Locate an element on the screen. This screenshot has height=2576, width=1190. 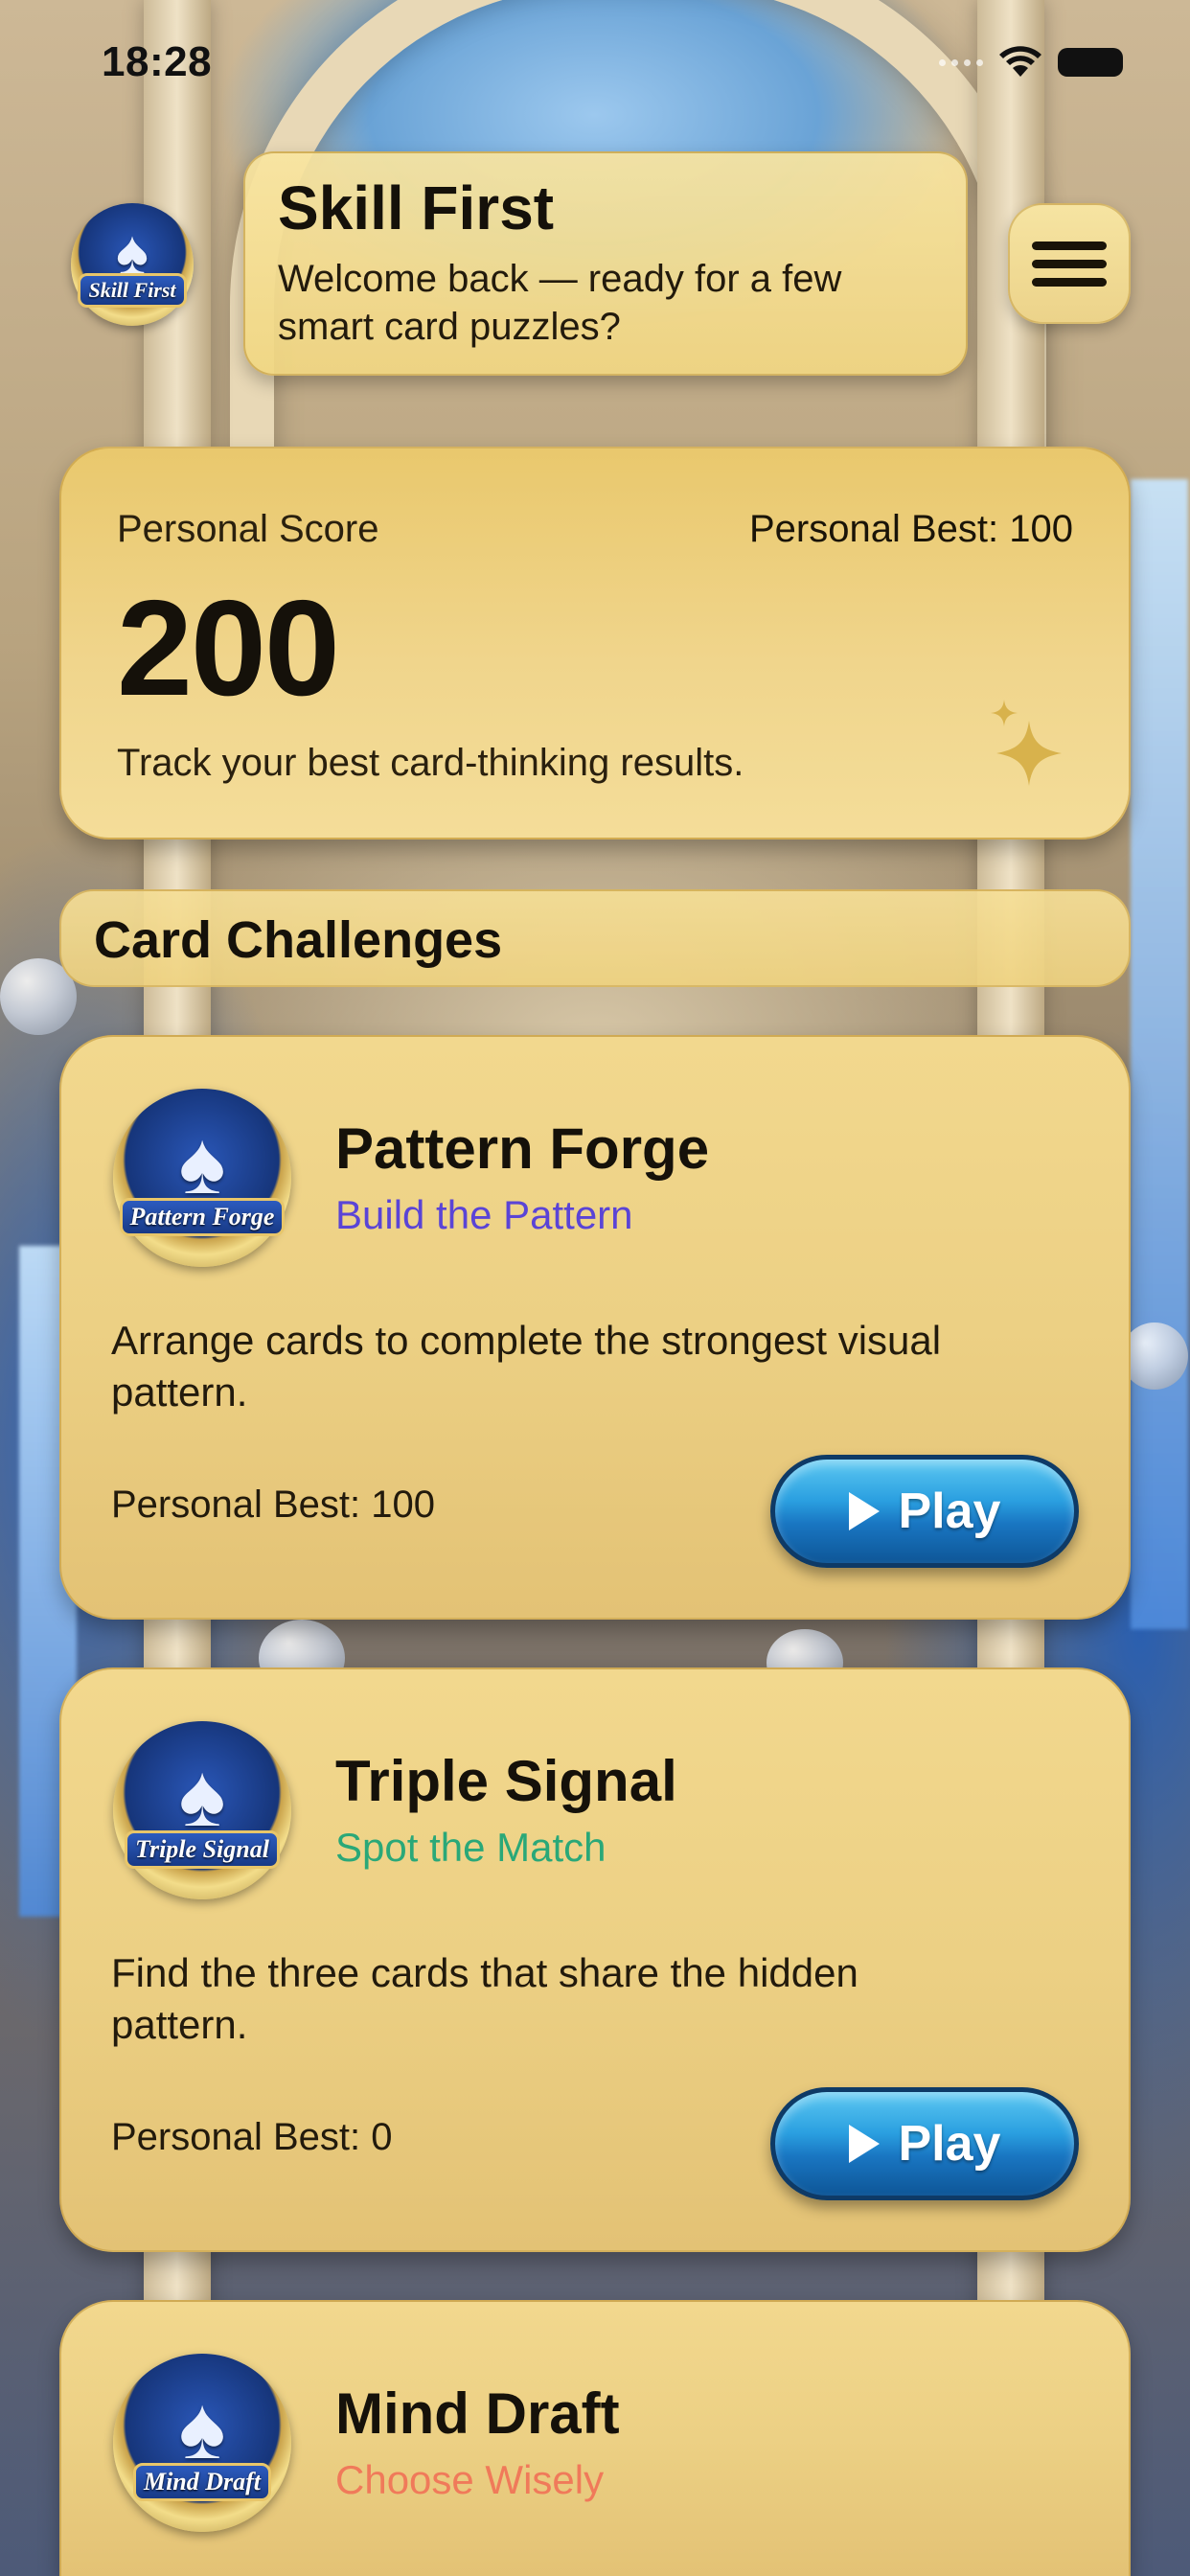
logo-badge: ♠ Skill First is located at coordinates (132, 264).